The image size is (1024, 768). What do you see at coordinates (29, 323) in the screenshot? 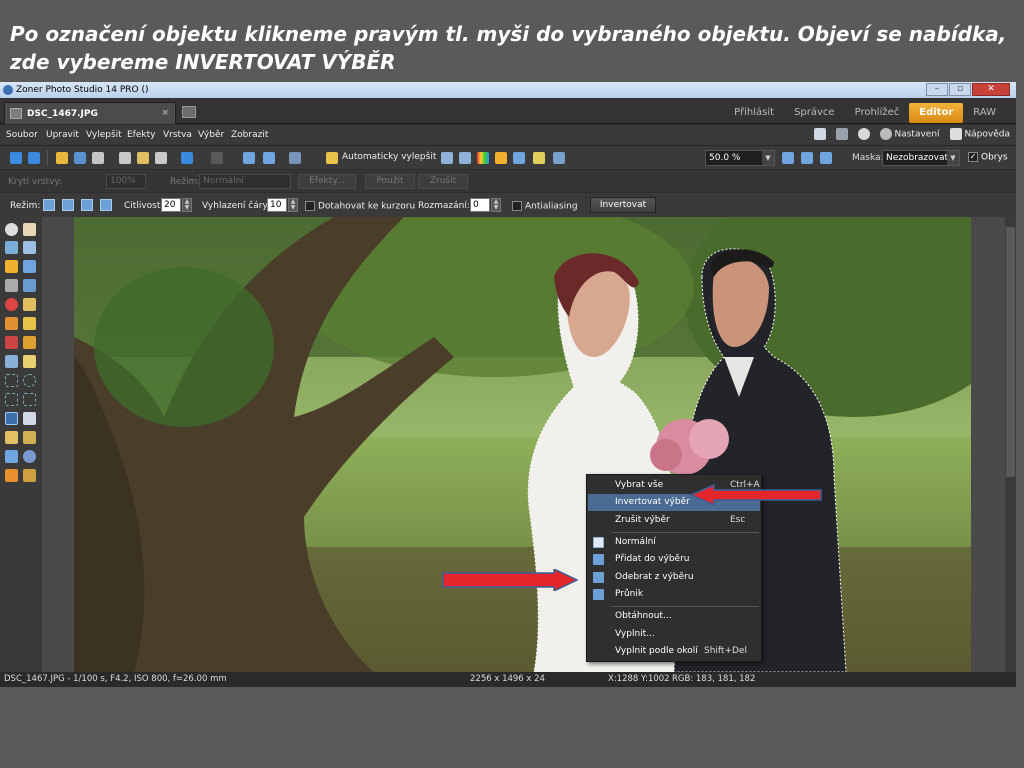
I see `retouch-tool-icon` at bounding box center [29, 323].